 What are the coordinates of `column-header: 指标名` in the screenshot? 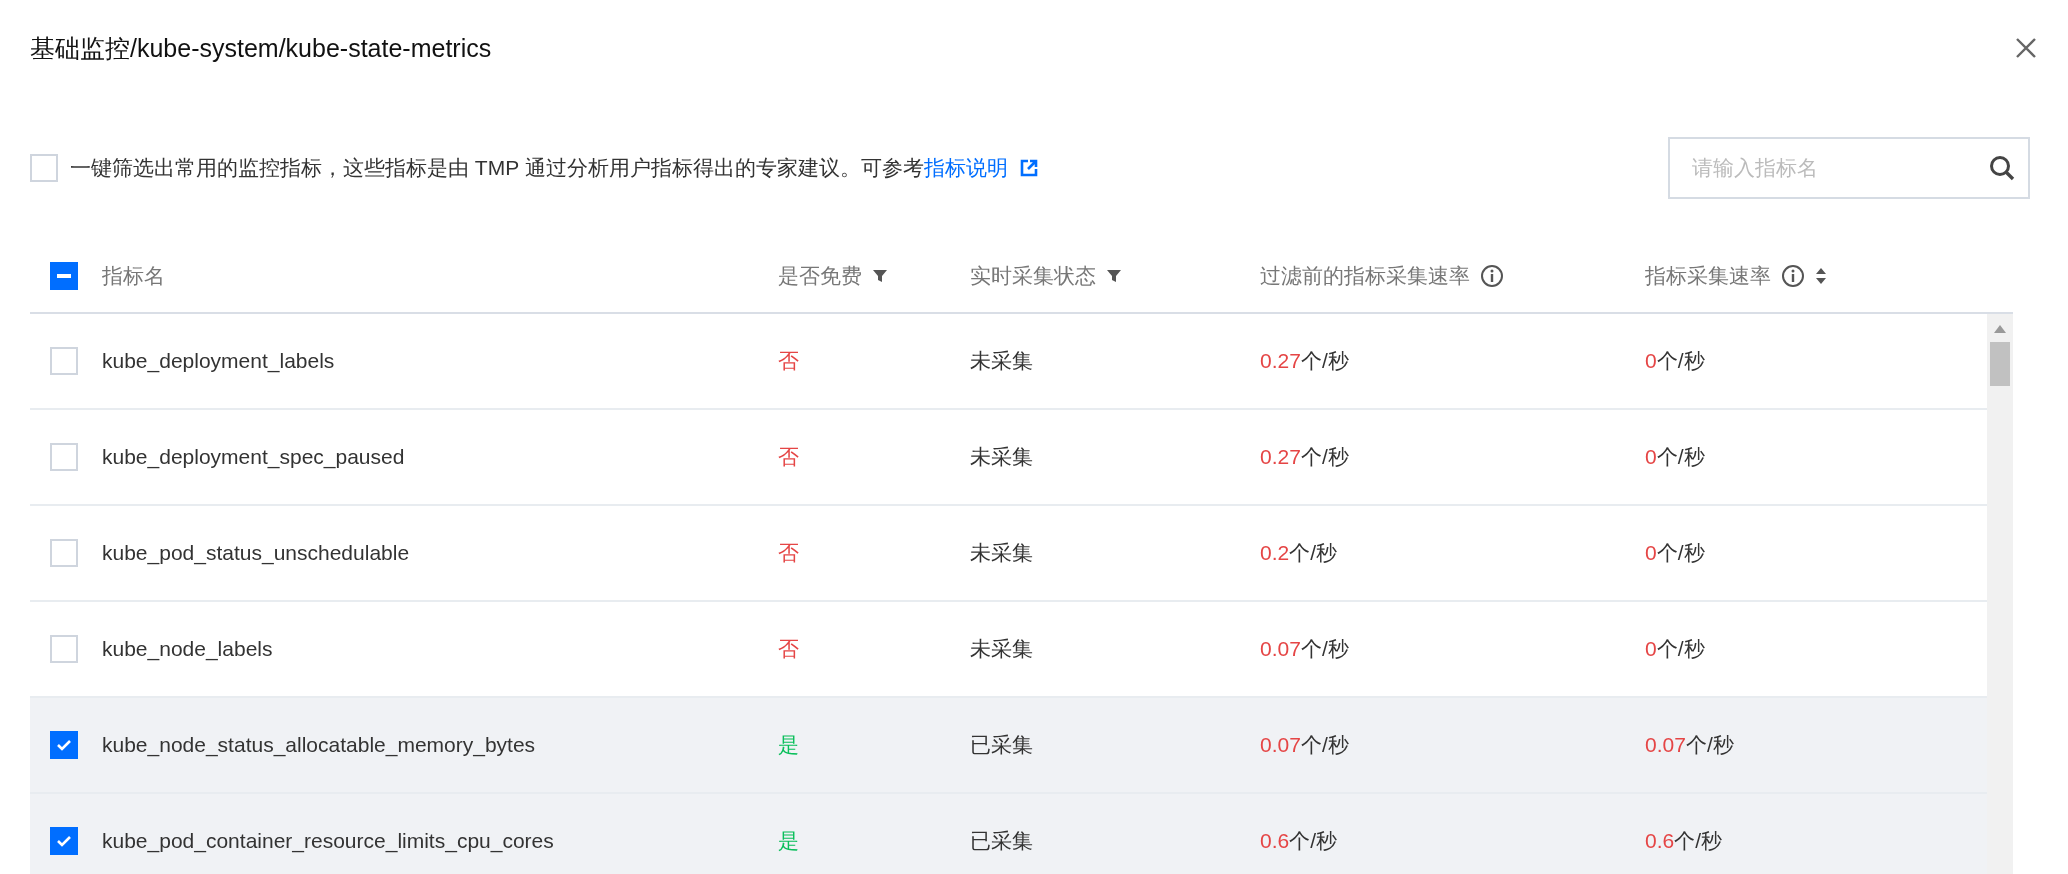 It's located at (133, 276).